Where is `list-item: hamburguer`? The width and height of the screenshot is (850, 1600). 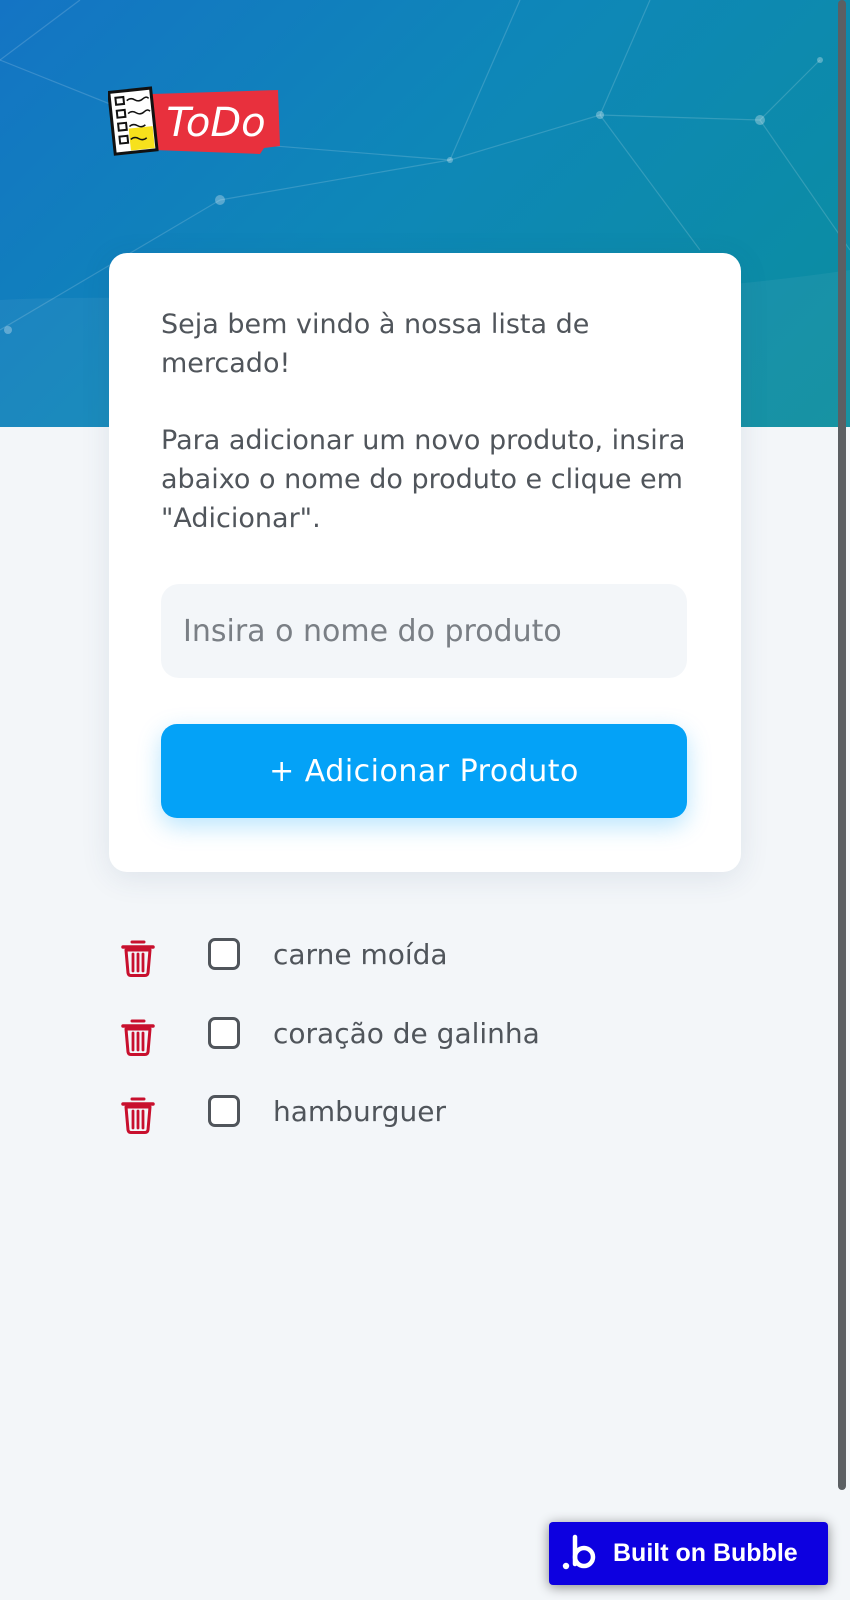
list-item: hamburguer is located at coordinates (420, 1114).